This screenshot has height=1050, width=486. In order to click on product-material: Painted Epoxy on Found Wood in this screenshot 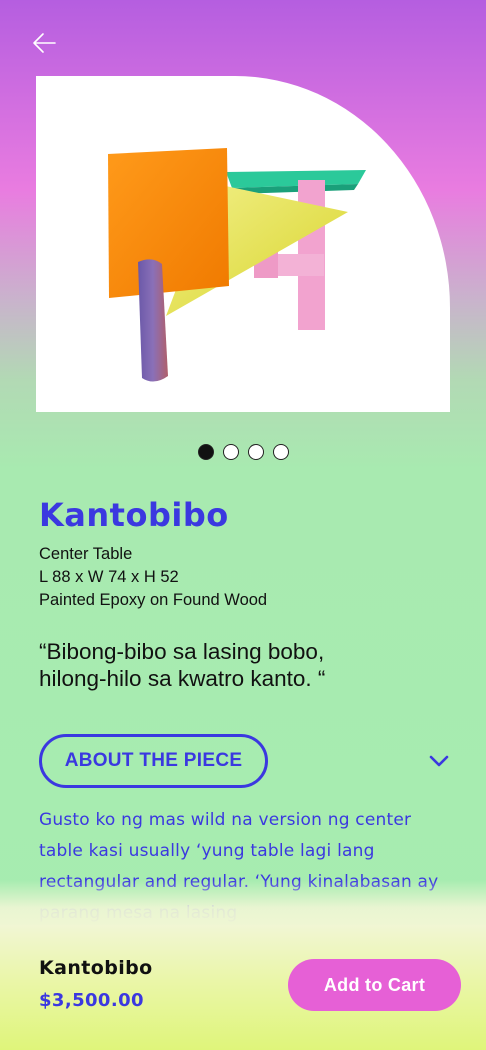, I will do `click(153, 600)`.